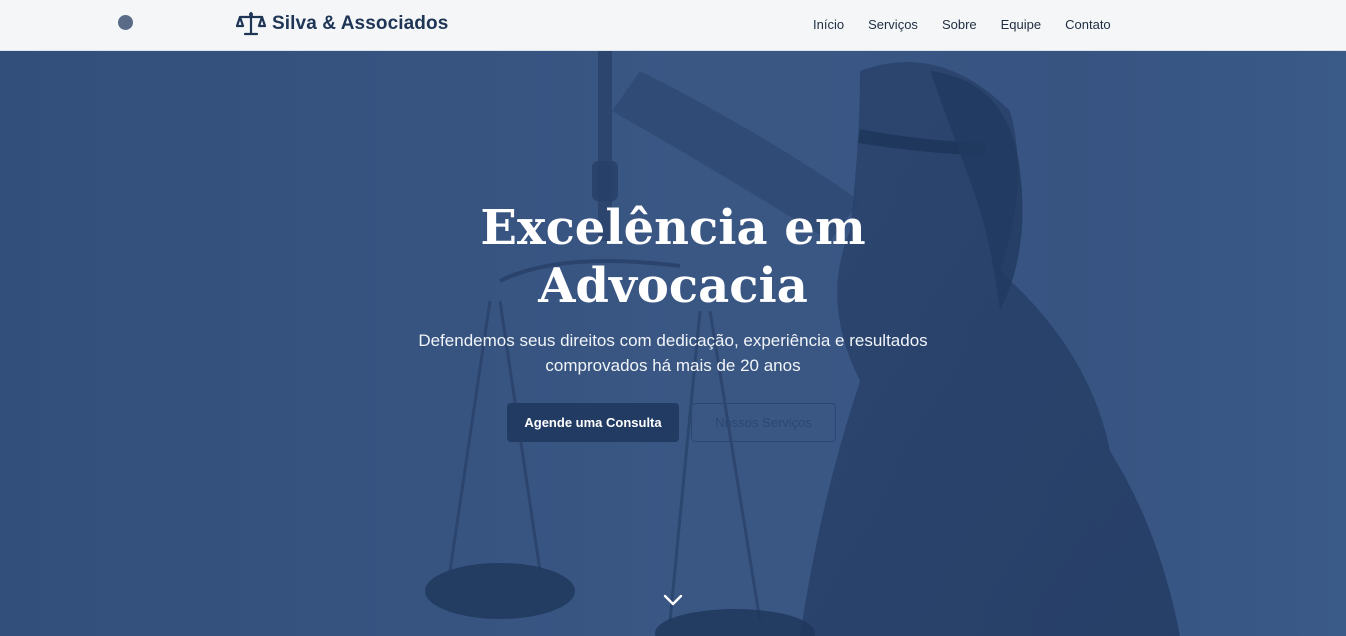 This screenshot has height=636, width=1346. Describe the element at coordinates (763, 422) in the screenshot. I see `our-services-button: Nossos Serviços` at that location.